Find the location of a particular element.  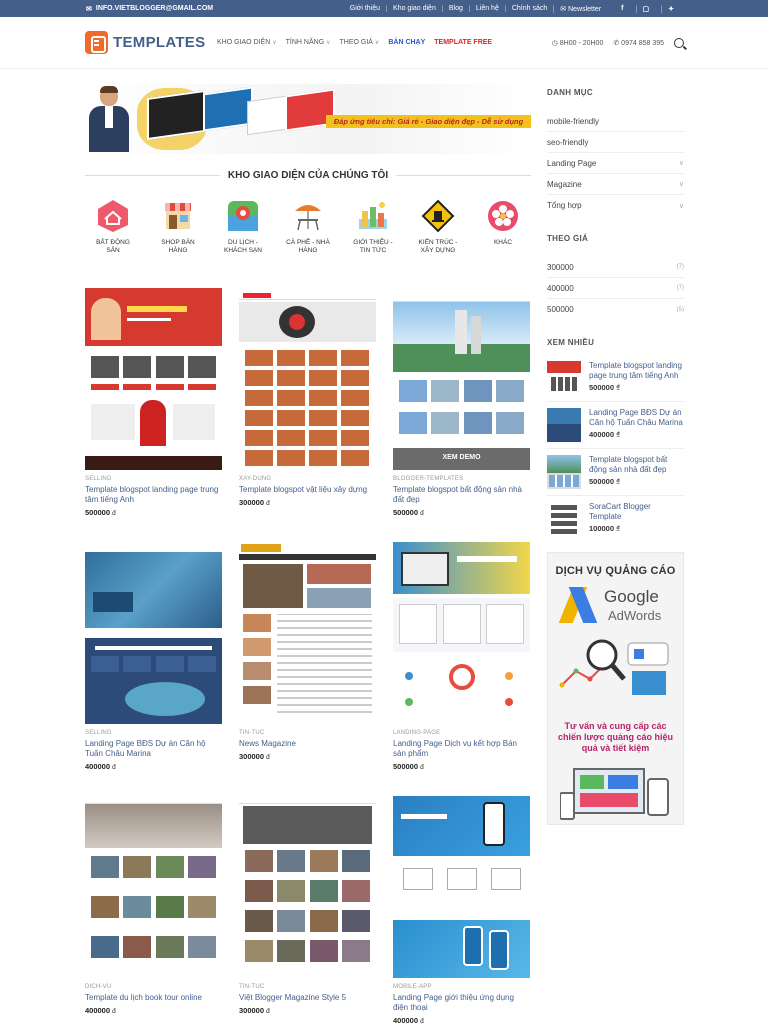

category-shop: SHOP BÁN HÀNG is located at coordinates (178, 227).